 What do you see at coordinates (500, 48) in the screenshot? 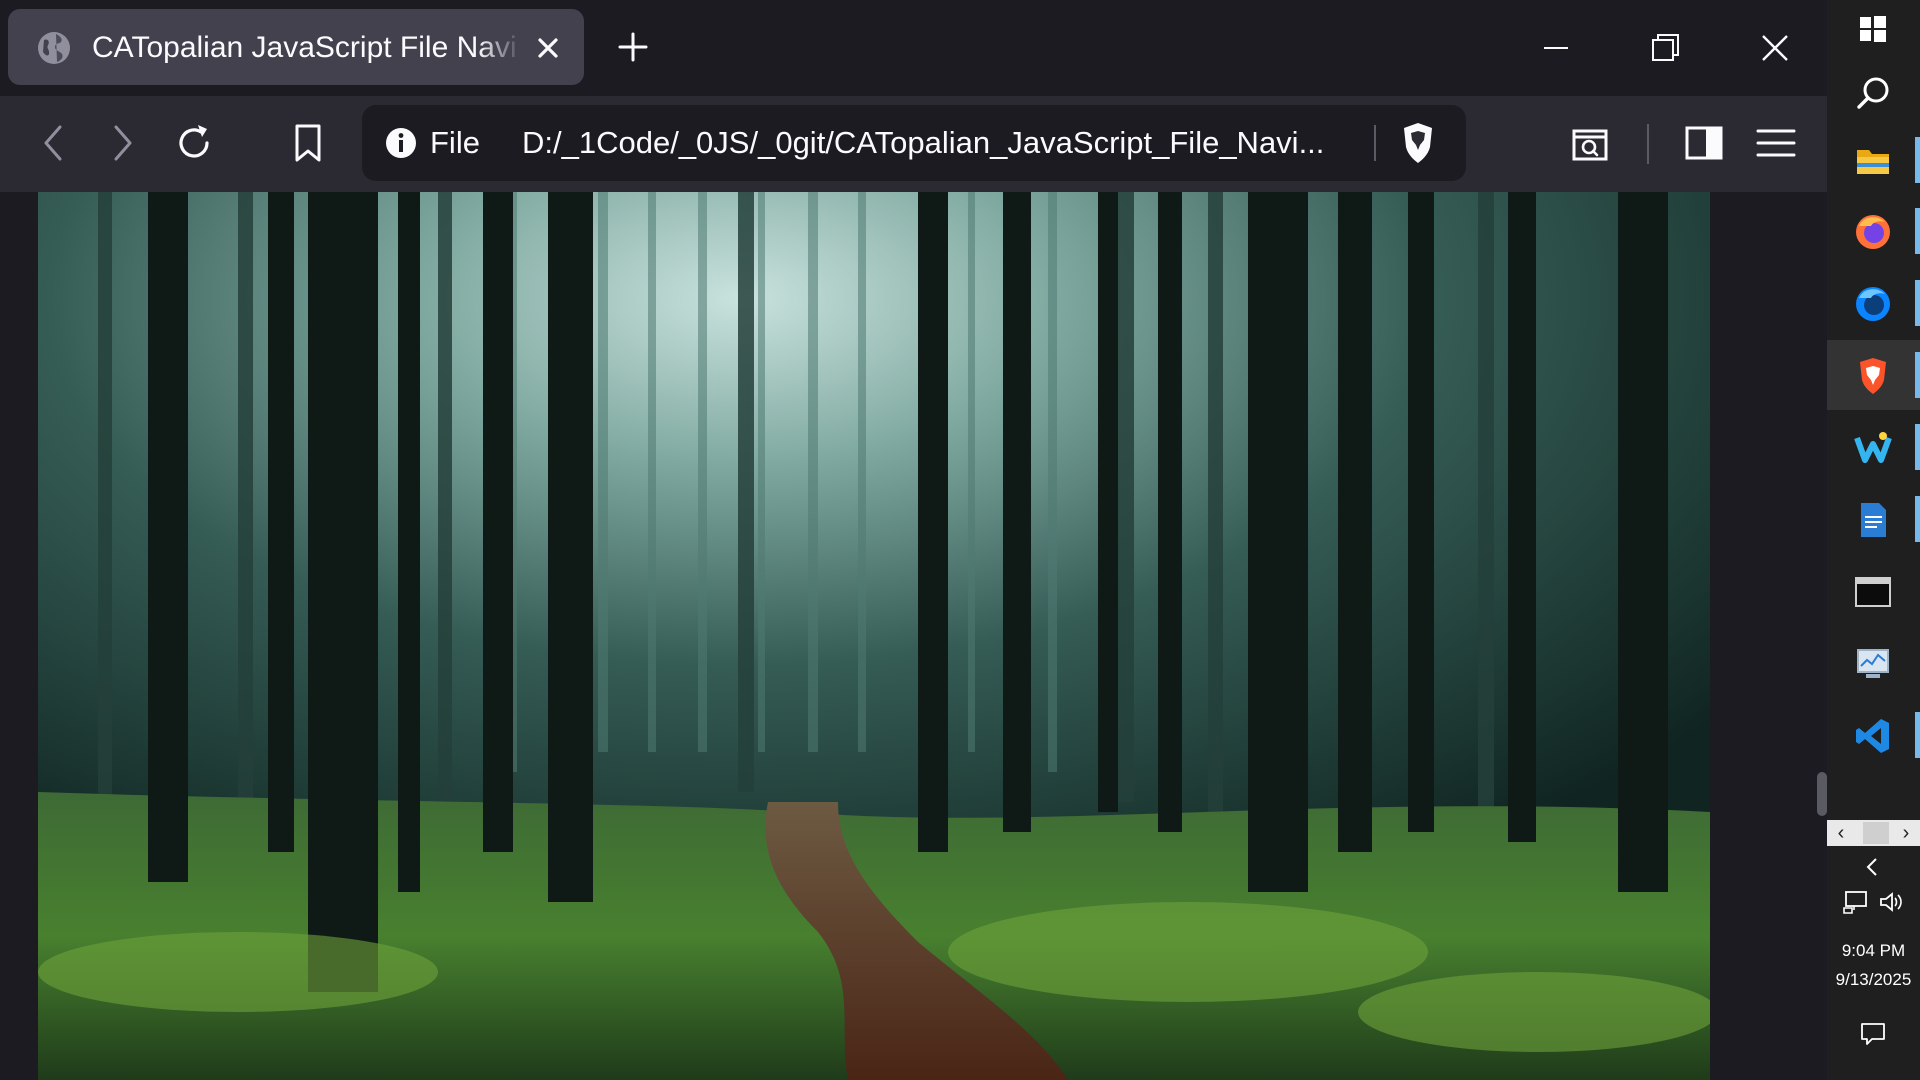
I see `tab-title-fade` at bounding box center [500, 48].